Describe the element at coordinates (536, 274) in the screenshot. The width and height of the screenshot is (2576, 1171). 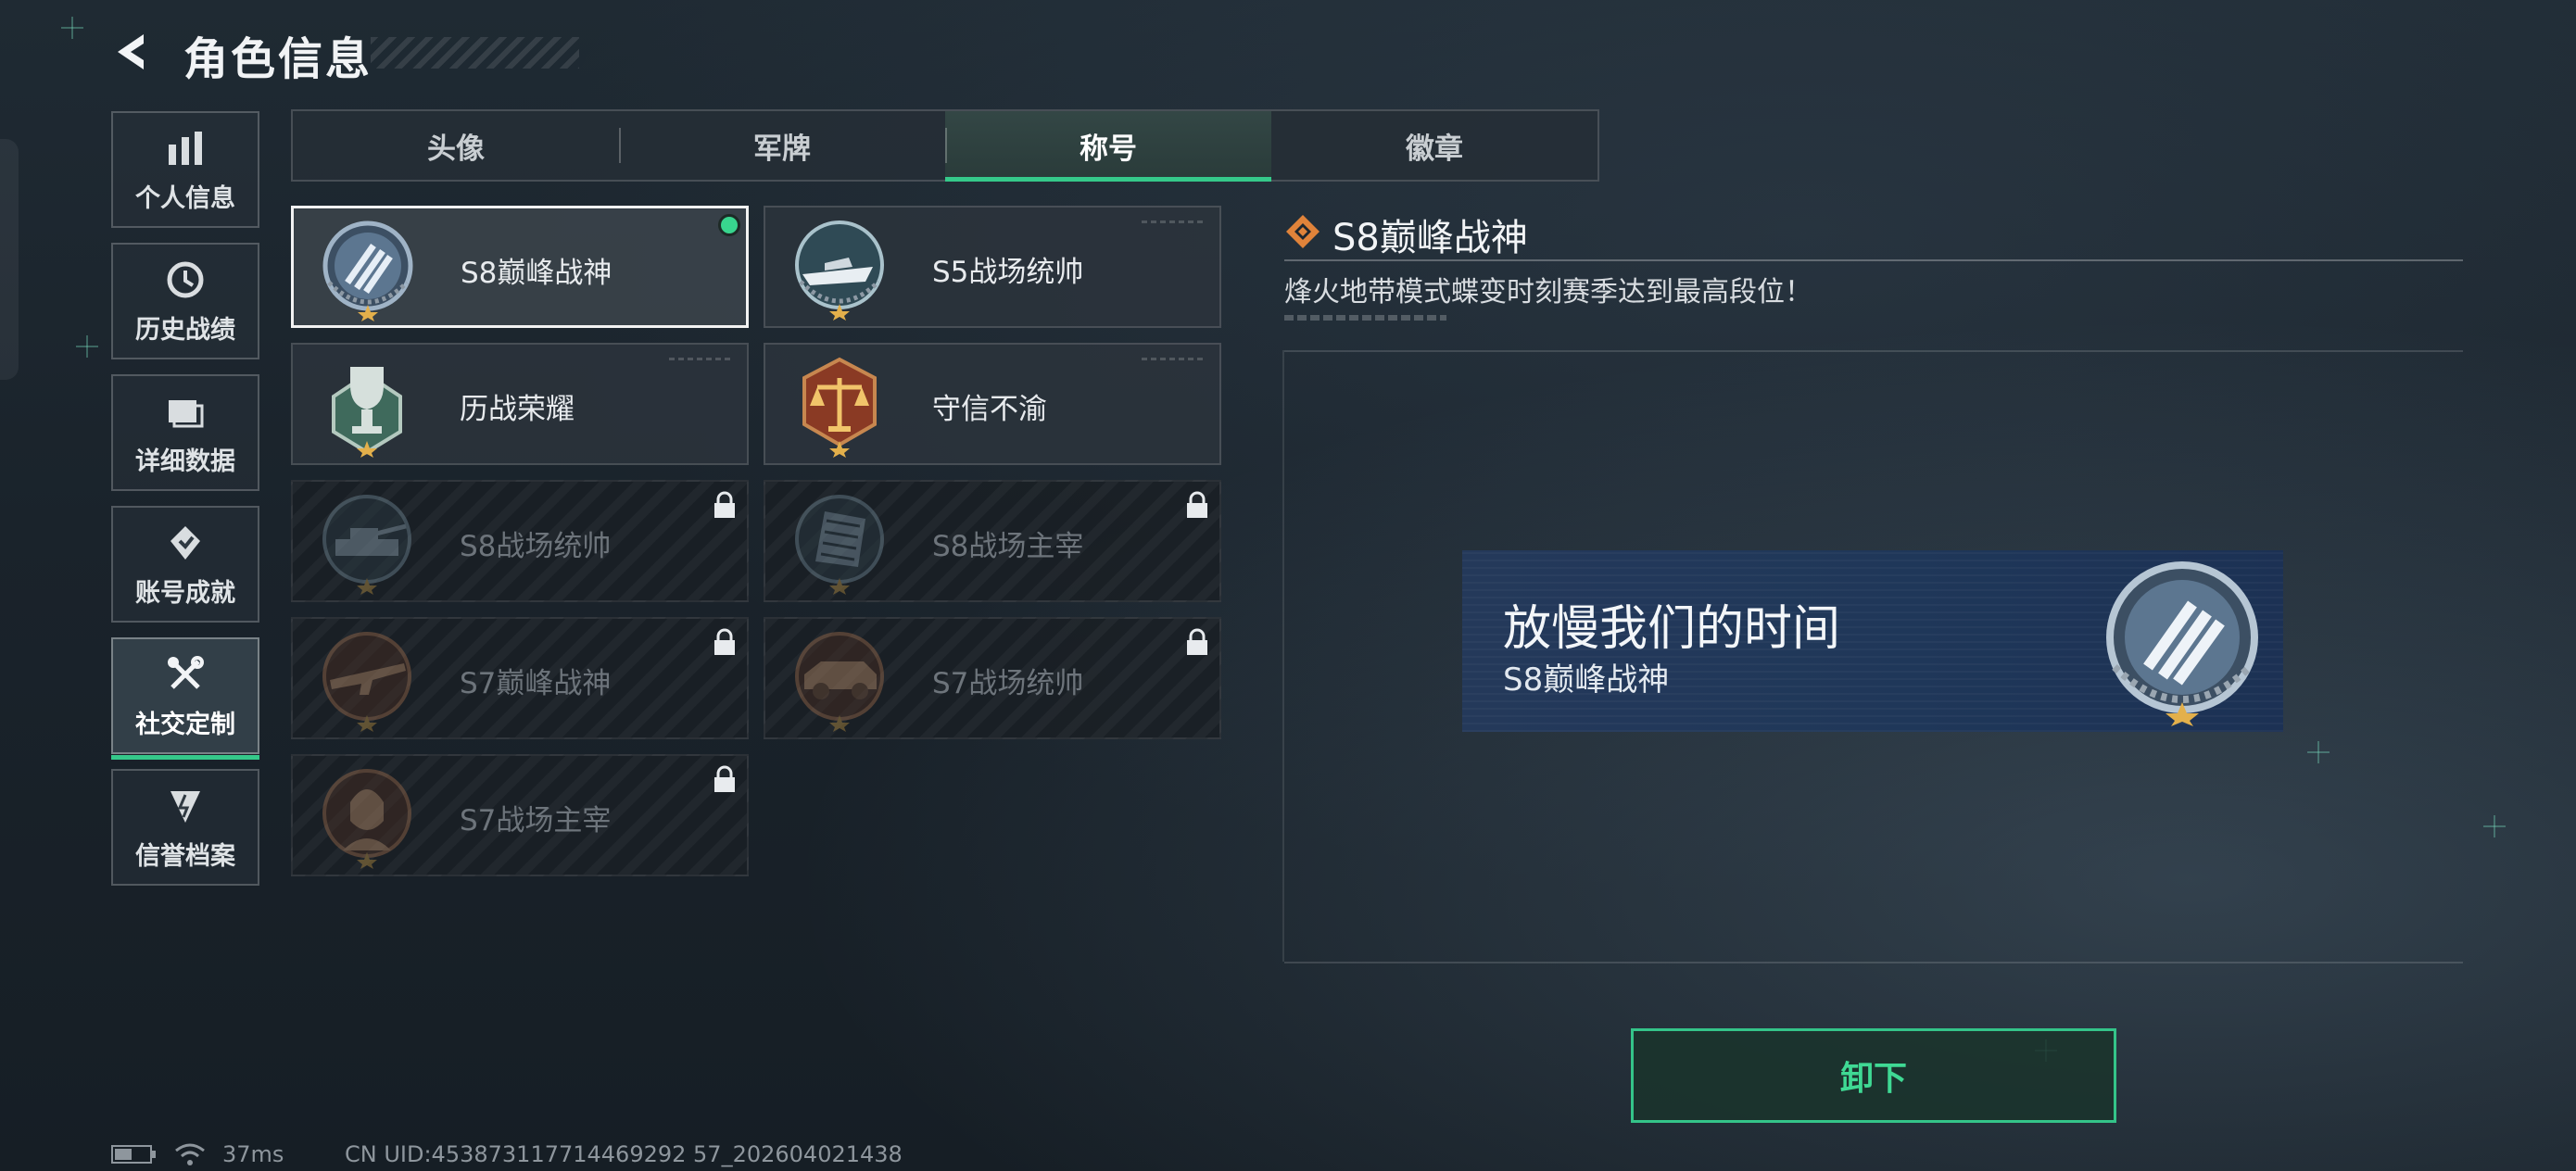
I see `title-name: S8巅峰战神` at that location.